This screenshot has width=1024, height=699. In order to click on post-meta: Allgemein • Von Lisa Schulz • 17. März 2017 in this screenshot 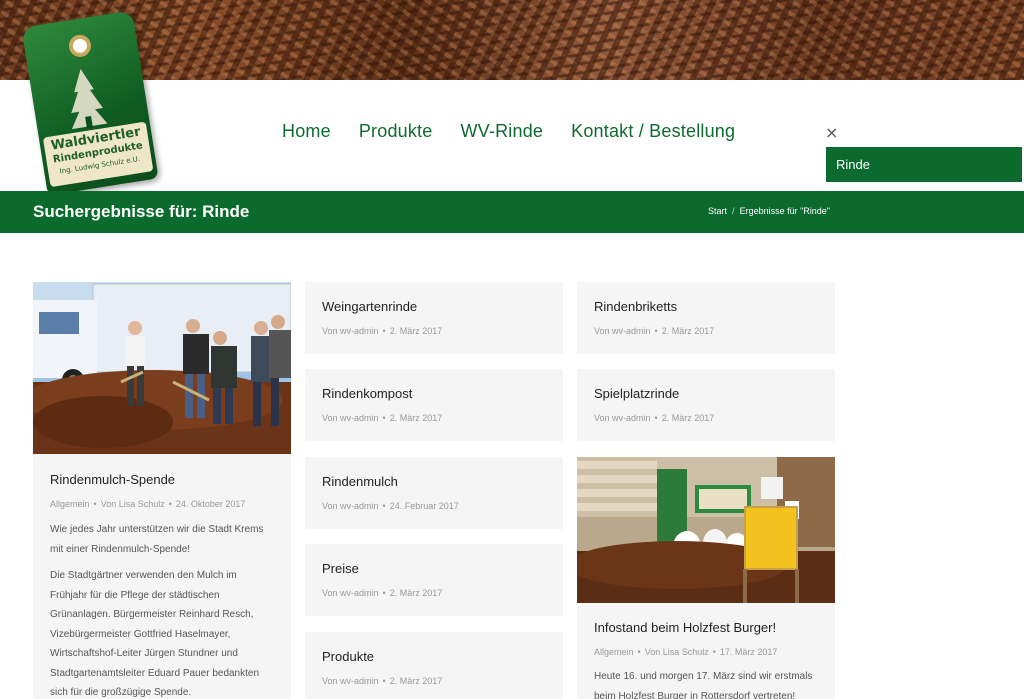, I will do `click(686, 652)`.